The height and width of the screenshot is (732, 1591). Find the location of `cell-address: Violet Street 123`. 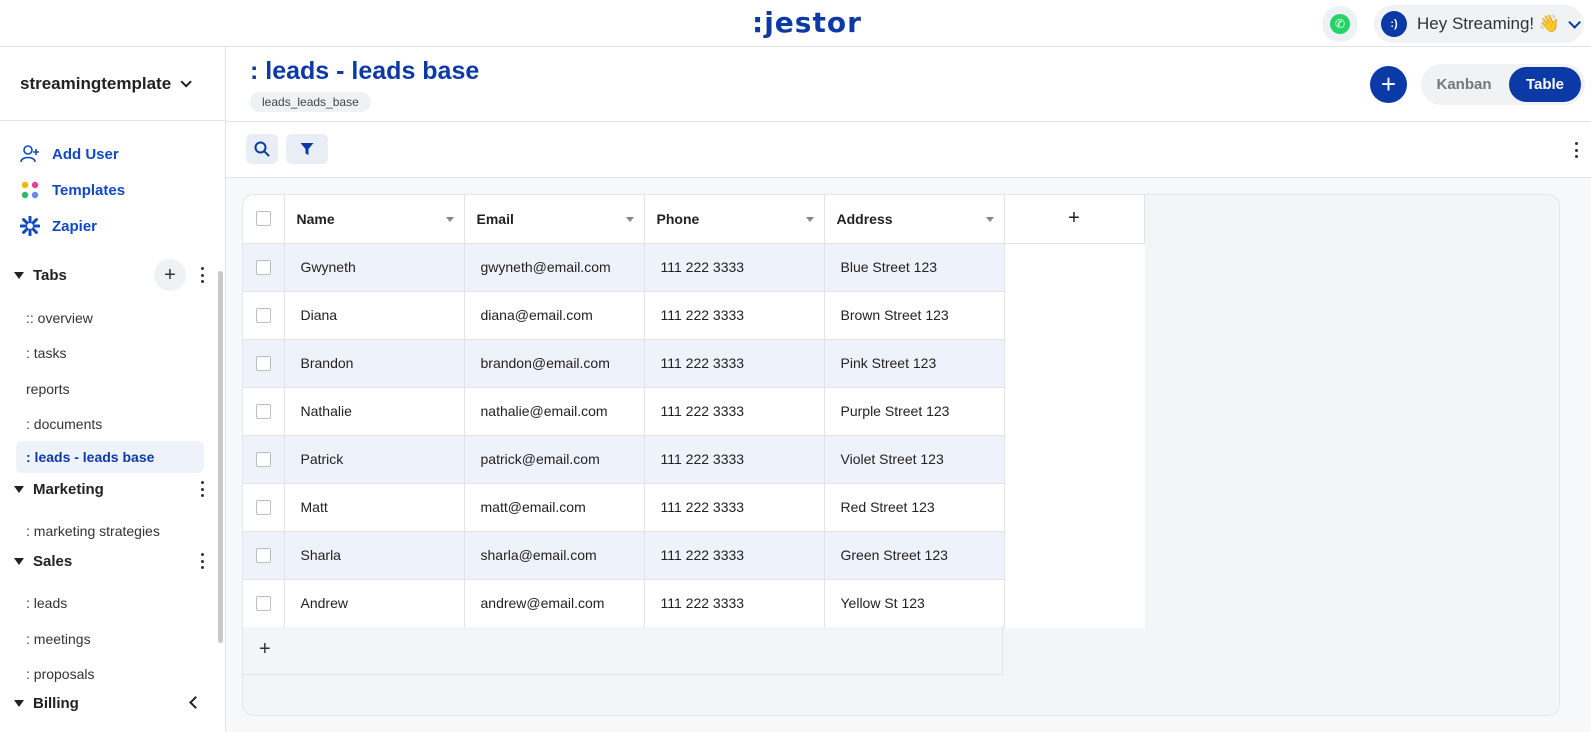

cell-address: Violet Street 123 is located at coordinates (914, 459).